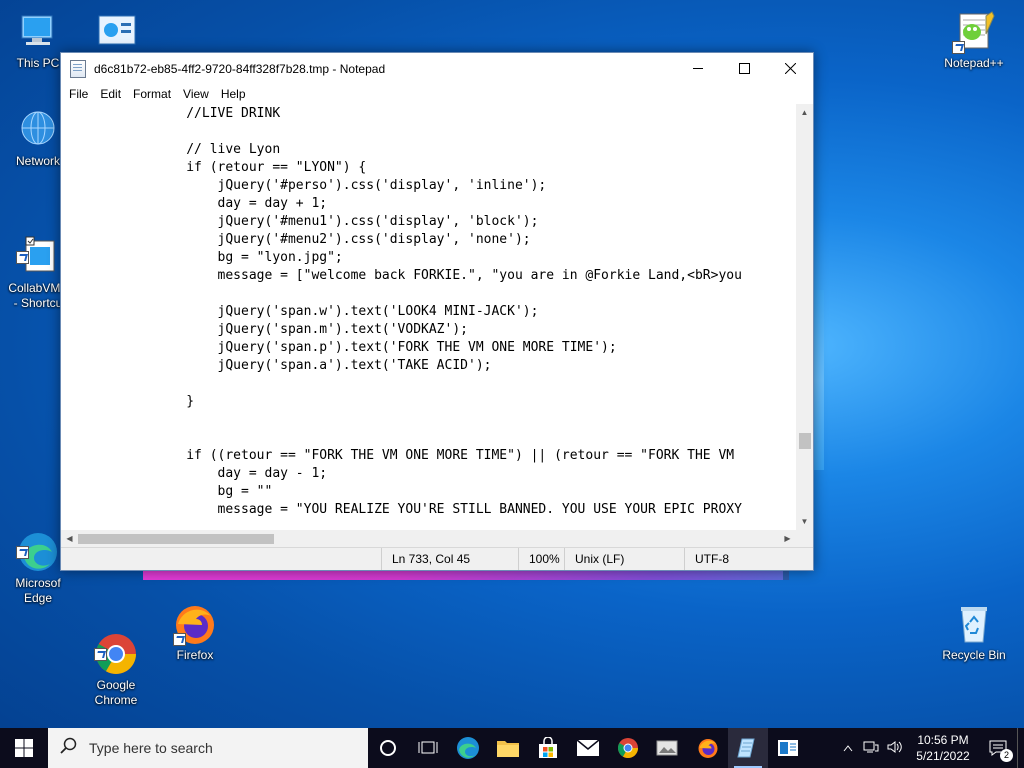  I want to click on taskbar: Type here to search 10:56 PM 5/21/2022 2, so click(512, 748).